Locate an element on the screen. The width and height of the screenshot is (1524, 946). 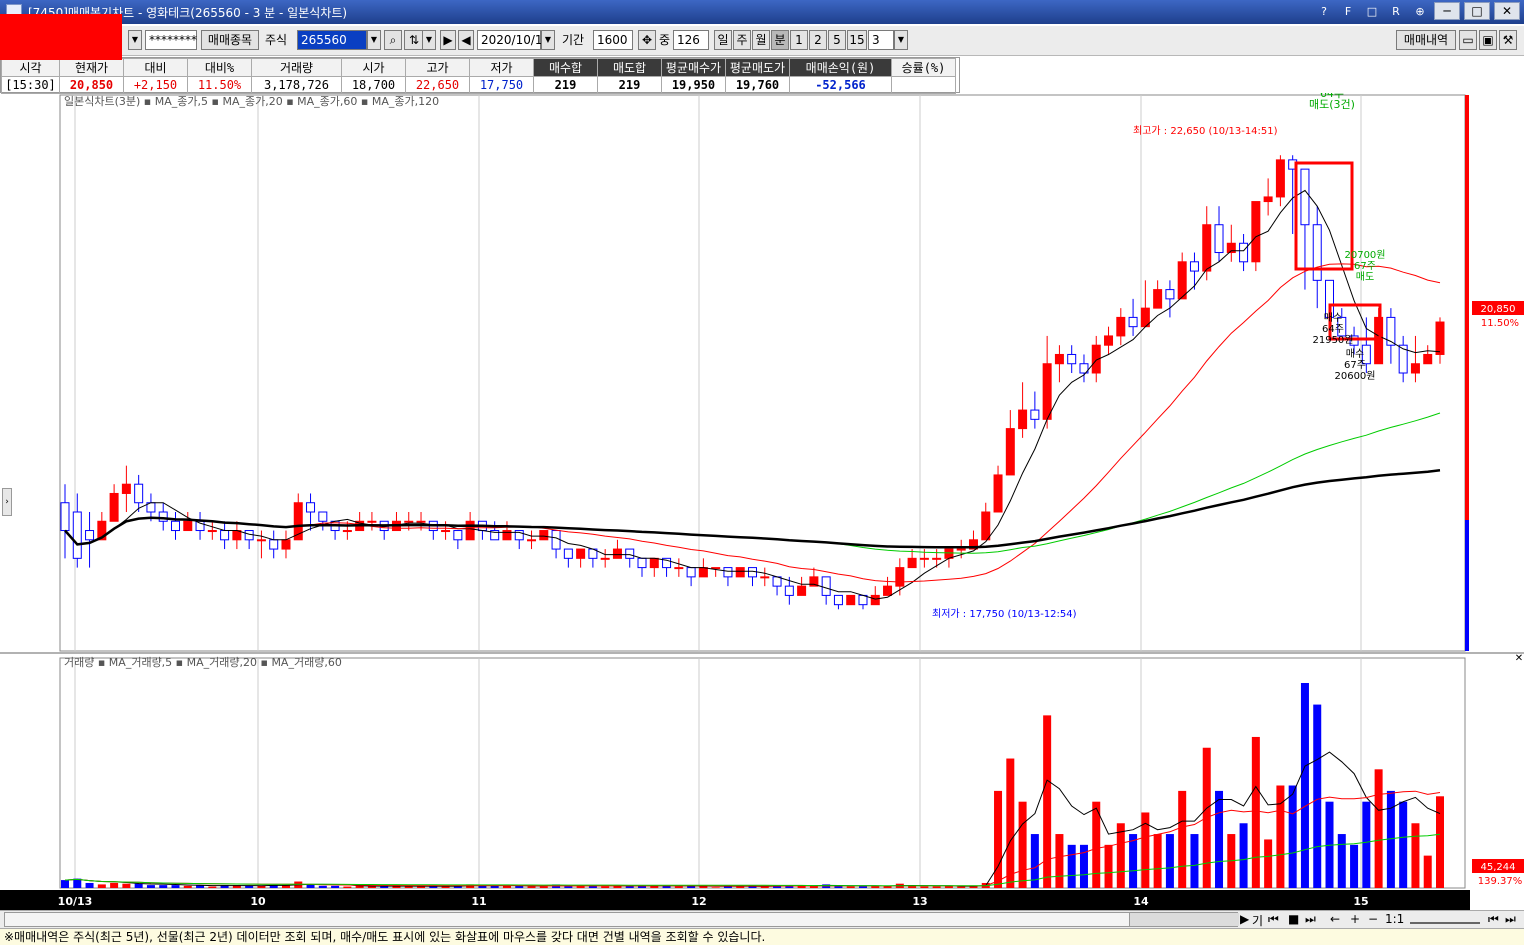
ratio-button: 1:1 is located at coordinates (1394, 919).